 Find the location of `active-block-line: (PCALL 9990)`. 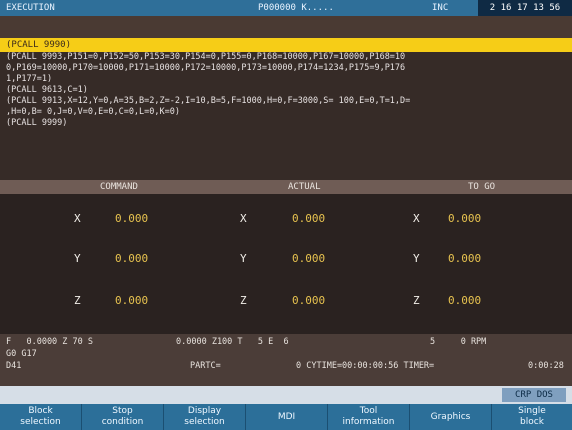

active-block-line: (PCALL 9990) is located at coordinates (286, 45).